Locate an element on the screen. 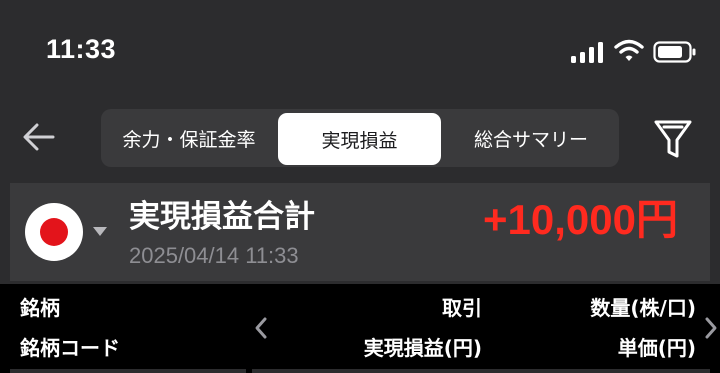 Image resolution: width=720 pixels, height=373 pixels. header-symbol: 銘柄 is located at coordinates (40, 308).